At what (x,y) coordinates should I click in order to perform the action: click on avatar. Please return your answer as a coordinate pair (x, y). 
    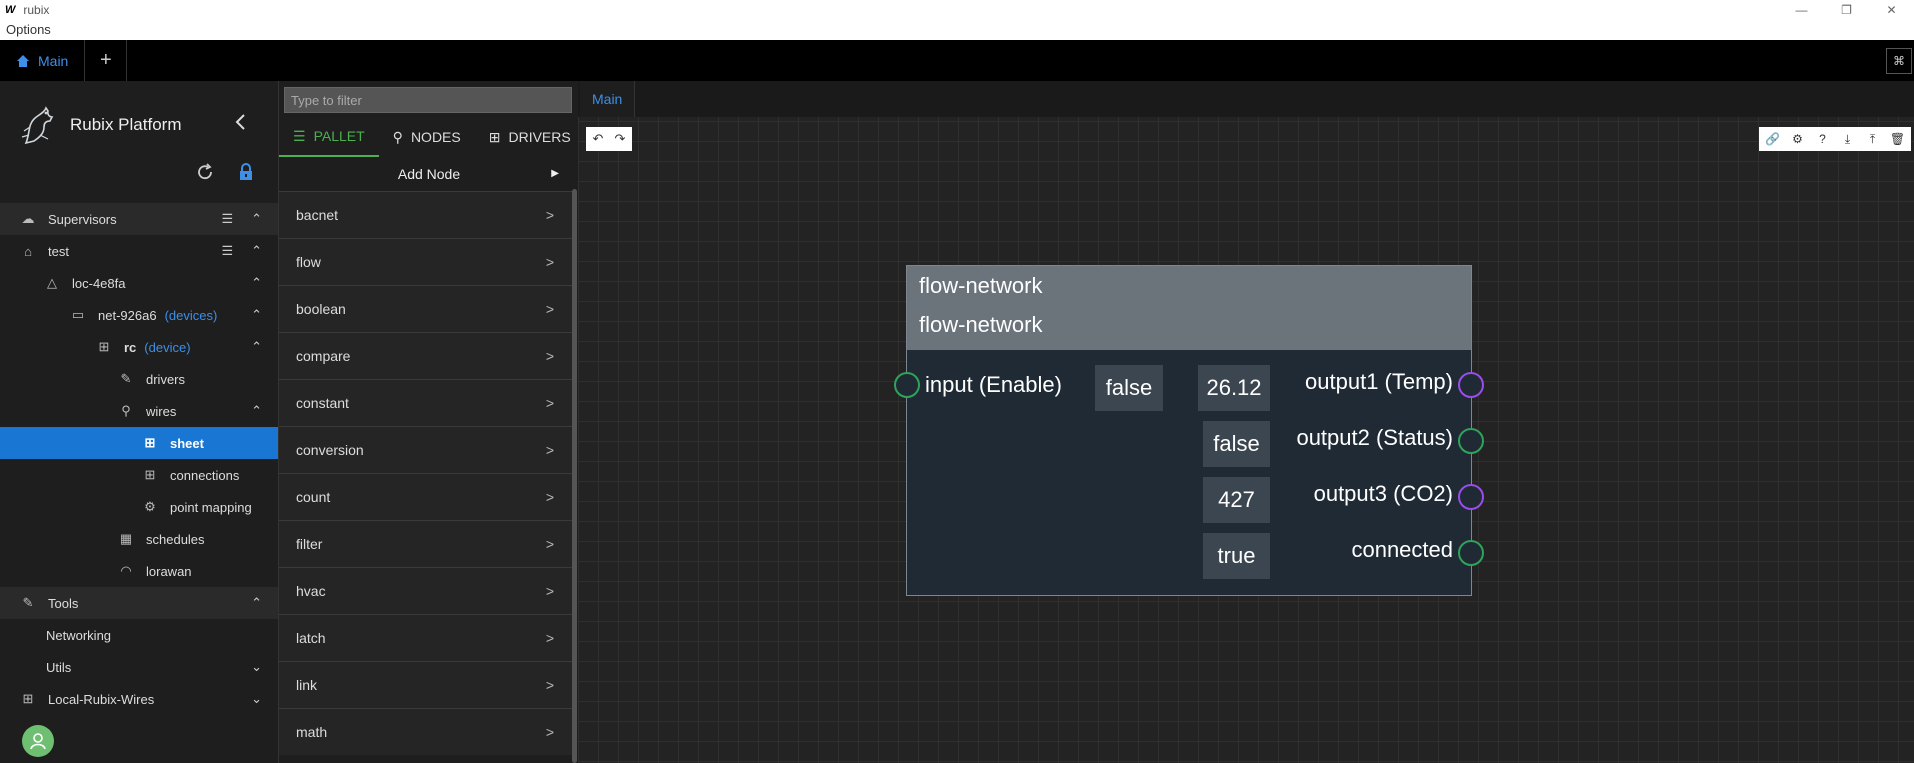
    Looking at the image, I should click on (38, 741).